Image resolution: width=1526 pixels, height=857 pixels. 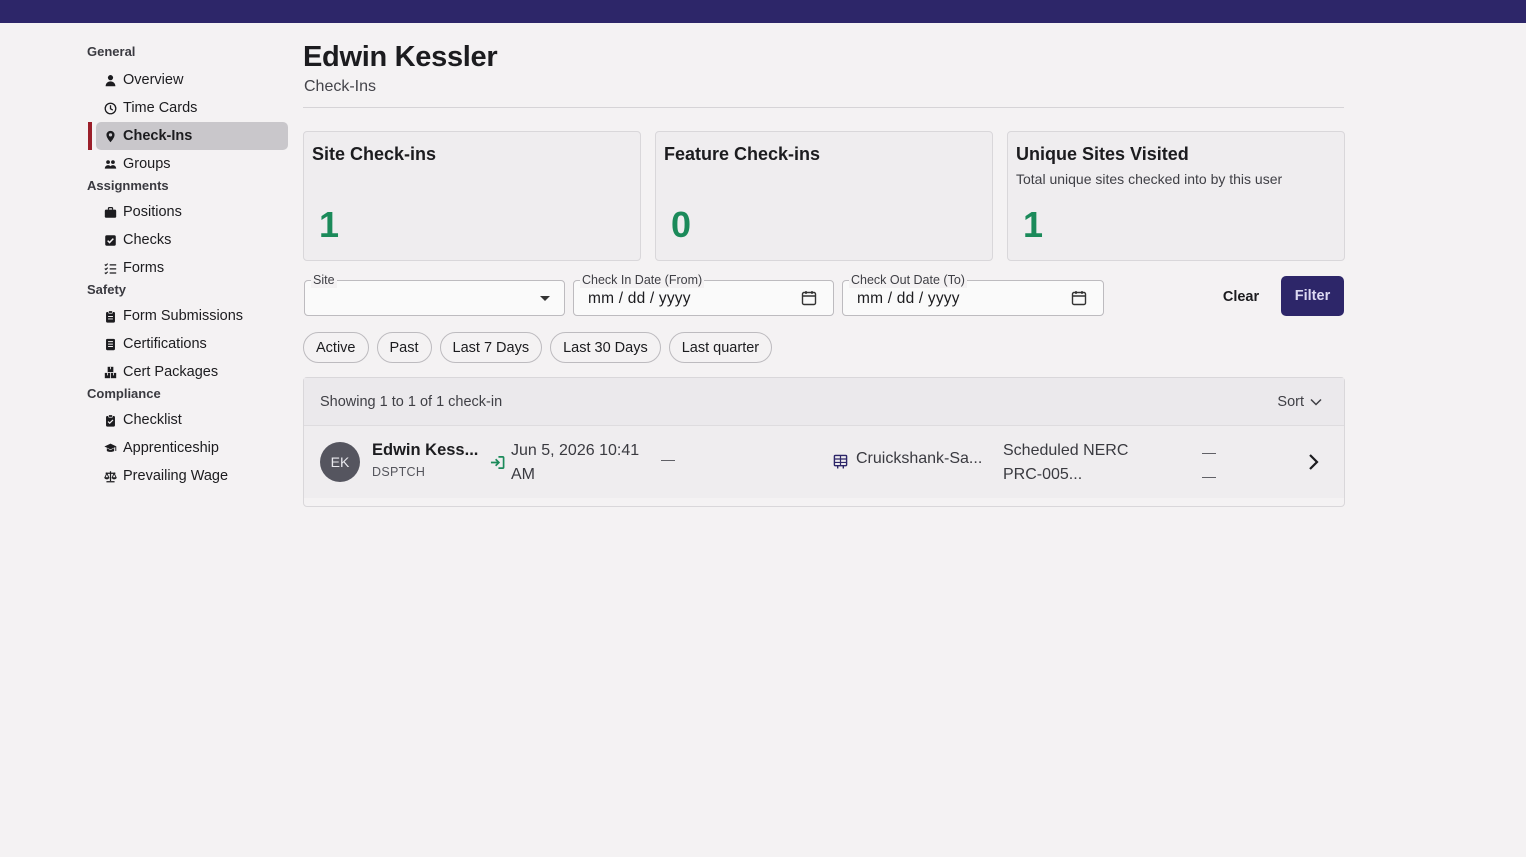 I want to click on sign-in-icon, so click(x=497, y=462).